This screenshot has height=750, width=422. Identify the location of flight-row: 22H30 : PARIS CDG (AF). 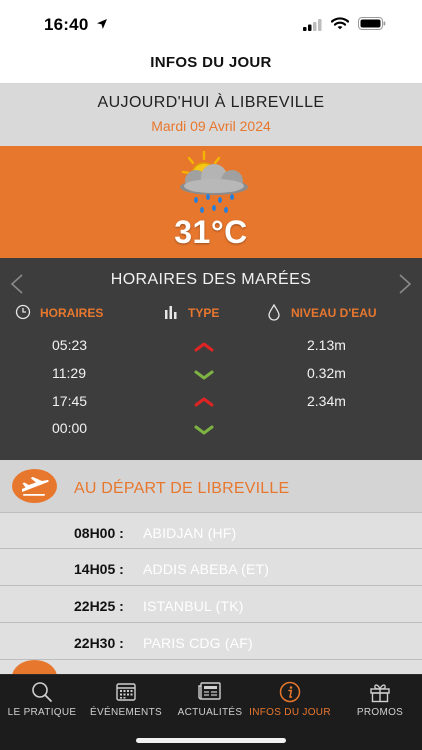
(211, 641).